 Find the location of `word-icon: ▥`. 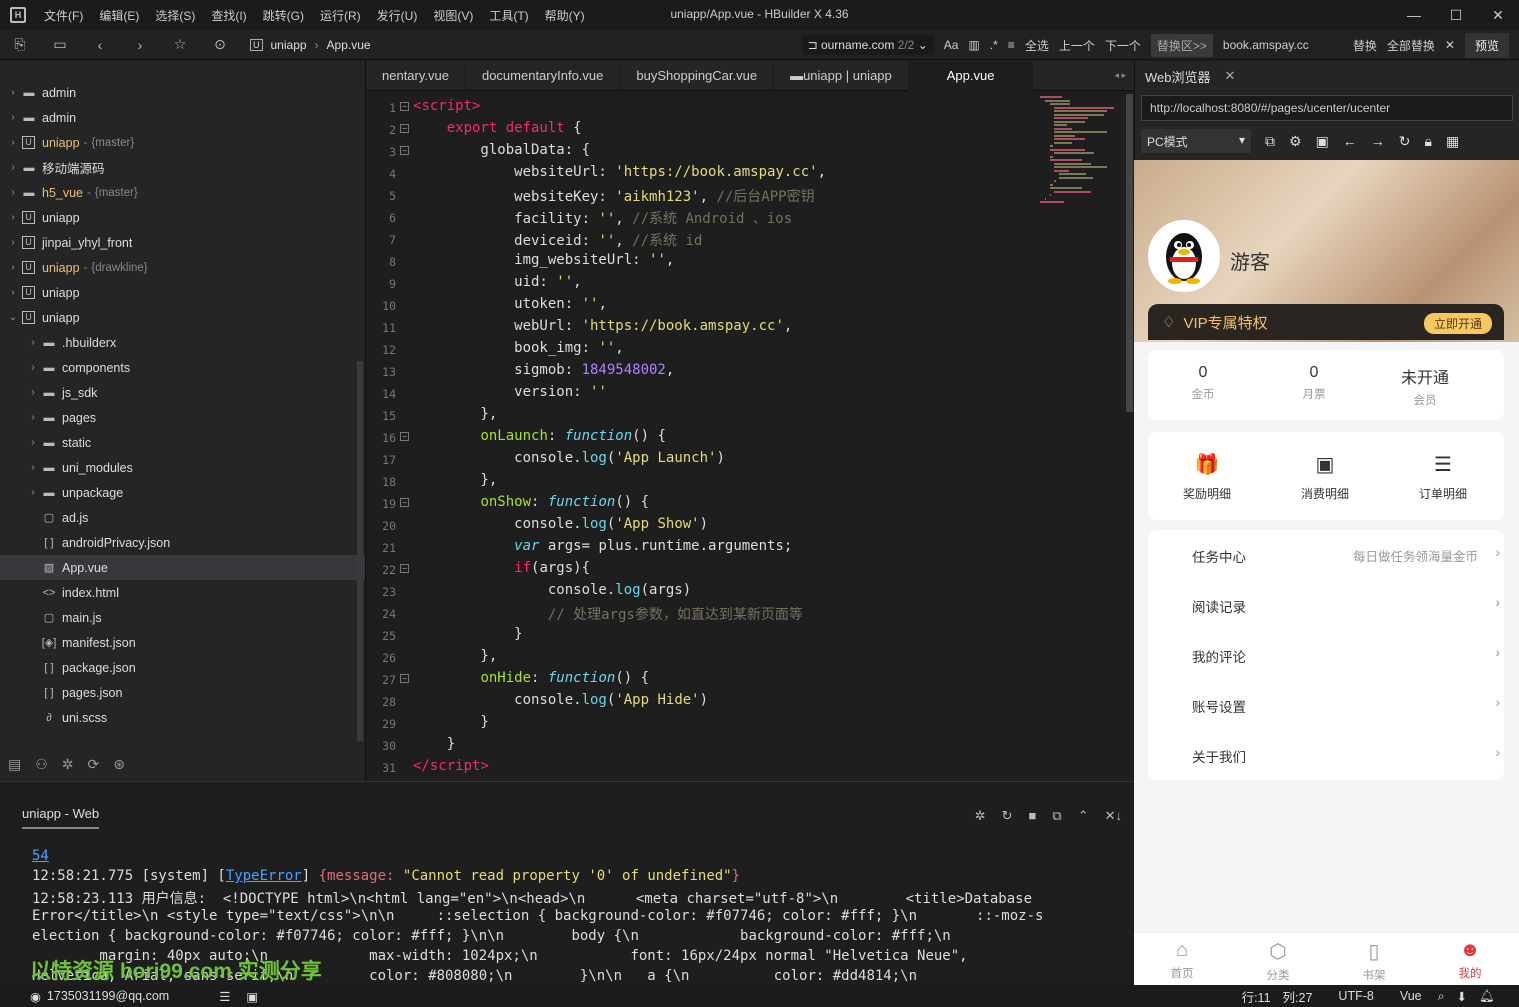

word-icon: ▥ is located at coordinates (973, 45).